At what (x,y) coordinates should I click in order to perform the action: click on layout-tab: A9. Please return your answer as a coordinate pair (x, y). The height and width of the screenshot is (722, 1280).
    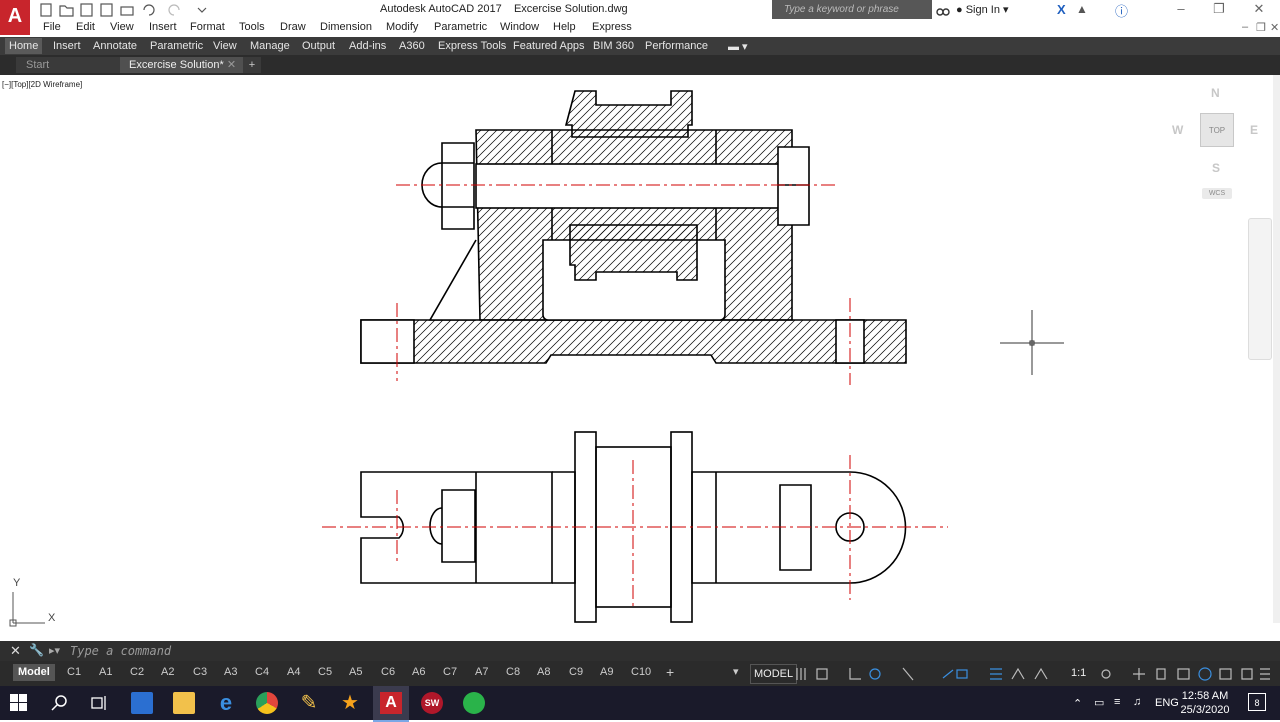
    Looking at the image, I should click on (606, 672).